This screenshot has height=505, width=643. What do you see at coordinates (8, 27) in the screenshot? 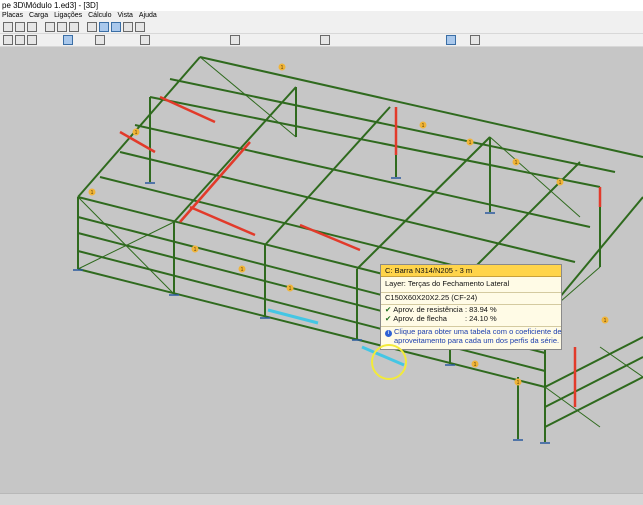
I see `new-icon` at bounding box center [8, 27].